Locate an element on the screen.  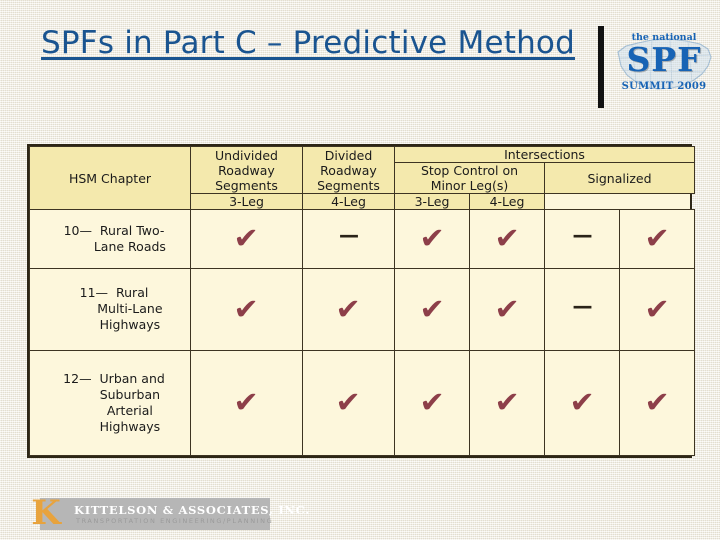
table-row: 10— Rural Two- Lane Roads ✔ — ✔ ✔ — ✔ is located at coordinates (362, 239).